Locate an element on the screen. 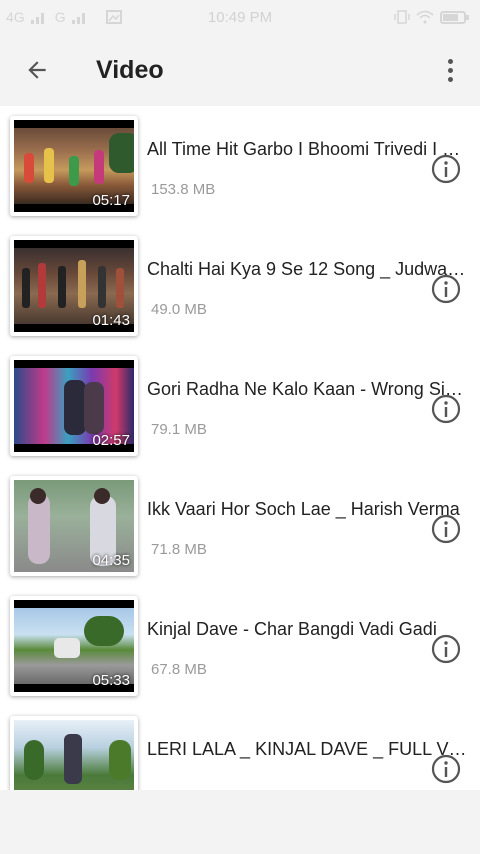 The height and width of the screenshot is (854, 480). video-thumbnail: 01:43 is located at coordinates (74, 286).